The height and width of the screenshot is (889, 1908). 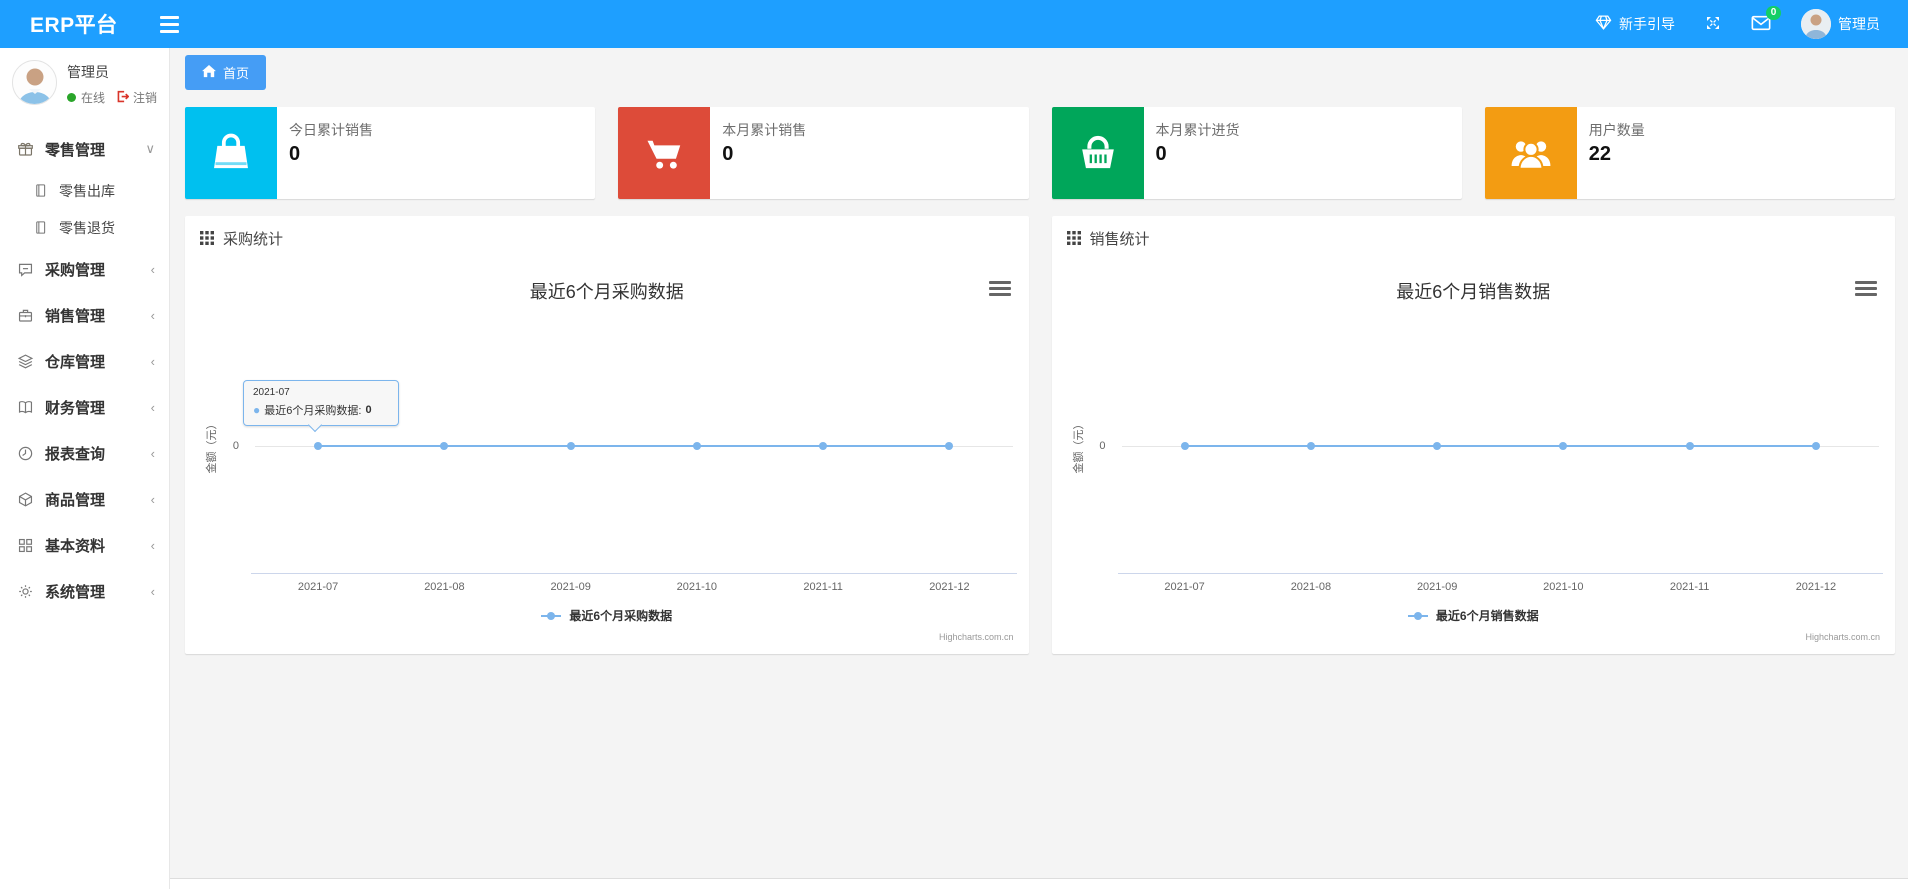 What do you see at coordinates (1487, 616) in the screenshot?
I see `legend-label: 最近6个月销售数据` at bounding box center [1487, 616].